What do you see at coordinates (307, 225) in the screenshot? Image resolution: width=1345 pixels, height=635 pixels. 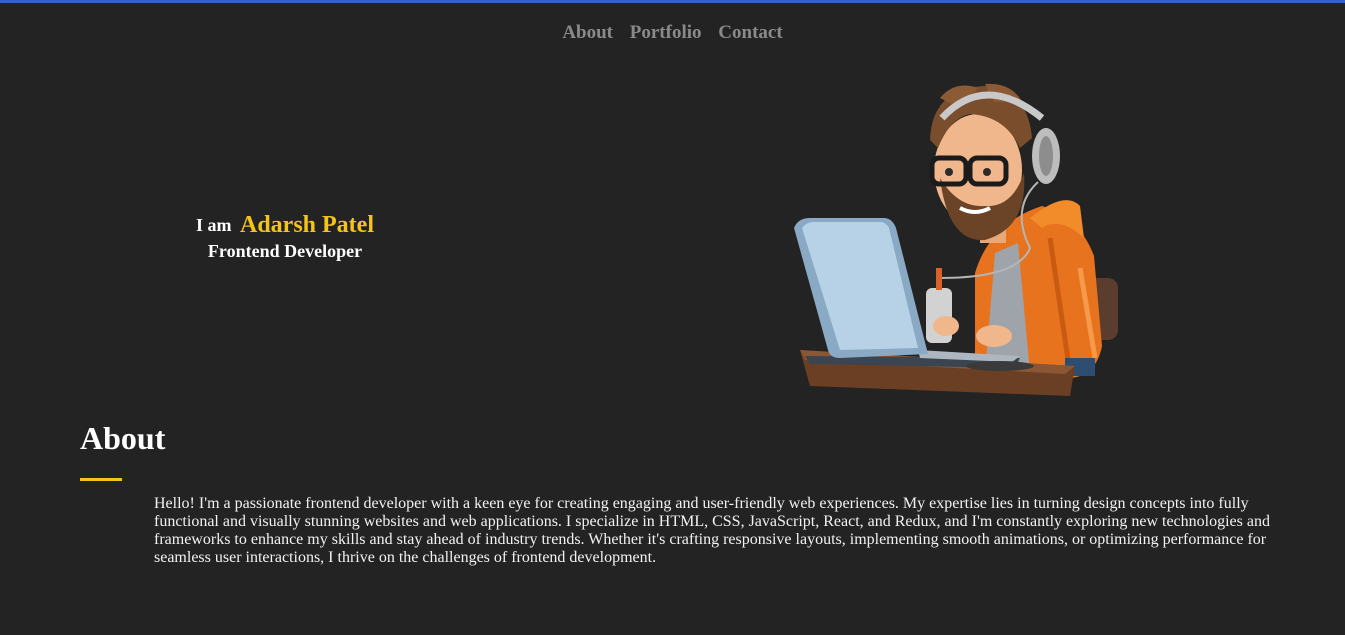 I see `hero-name: Adarsh Patel` at bounding box center [307, 225].